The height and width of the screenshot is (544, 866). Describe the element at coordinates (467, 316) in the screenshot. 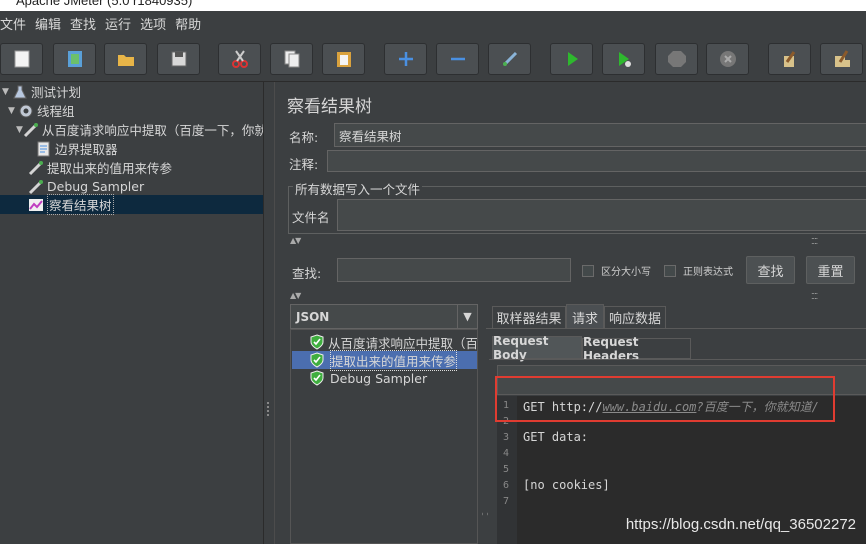

I see `chevron-down-icon: ▼` at that location.